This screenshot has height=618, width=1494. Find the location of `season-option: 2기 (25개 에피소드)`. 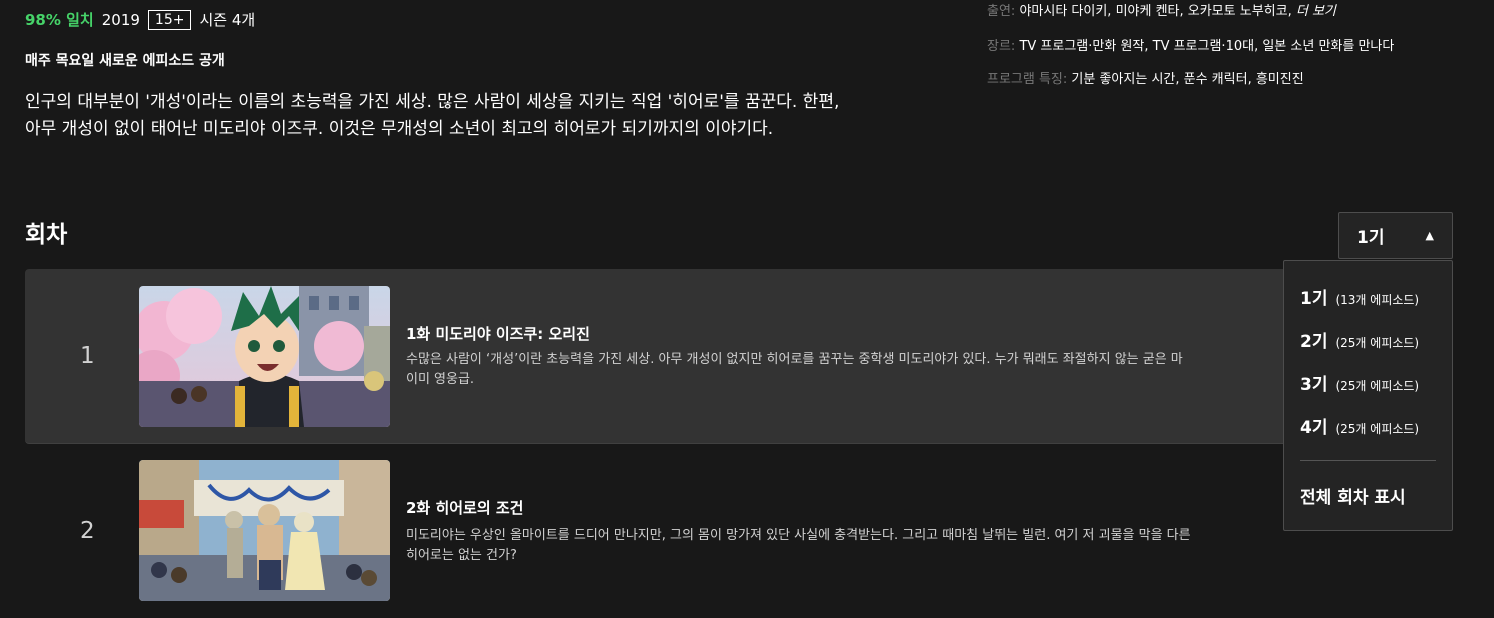

season-option: 2기 (25개 에피소드) is located at coordinates (1359, 339).